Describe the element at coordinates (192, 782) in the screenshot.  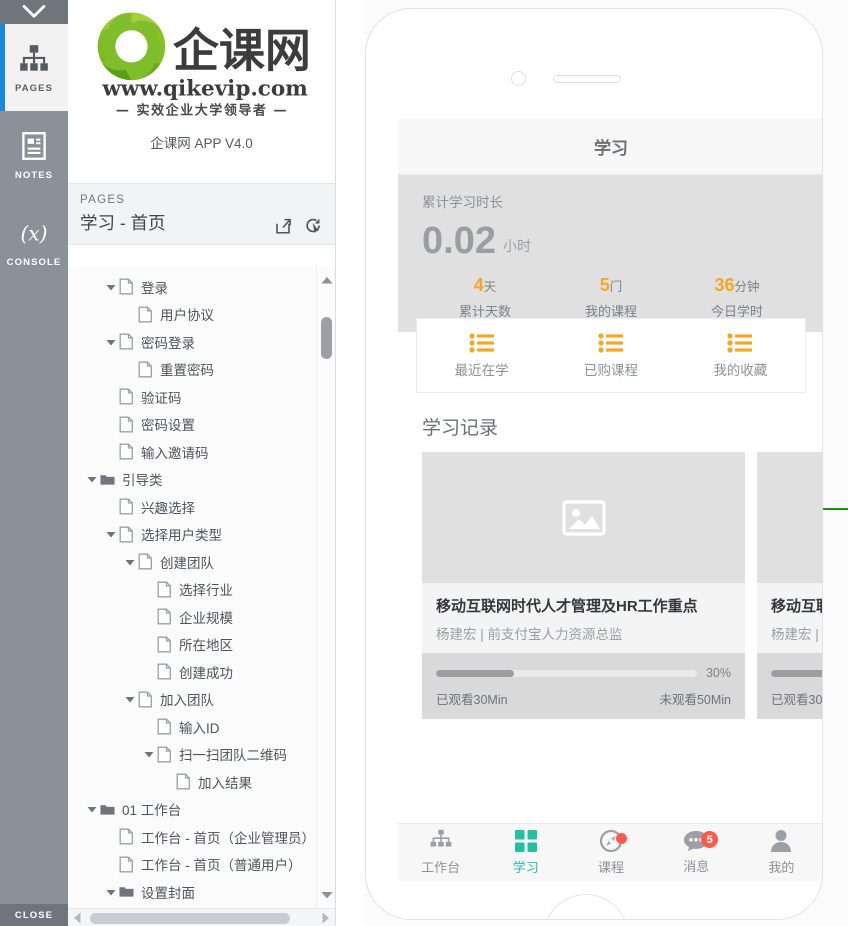
I see `tree-node: 加入结果` at that location.